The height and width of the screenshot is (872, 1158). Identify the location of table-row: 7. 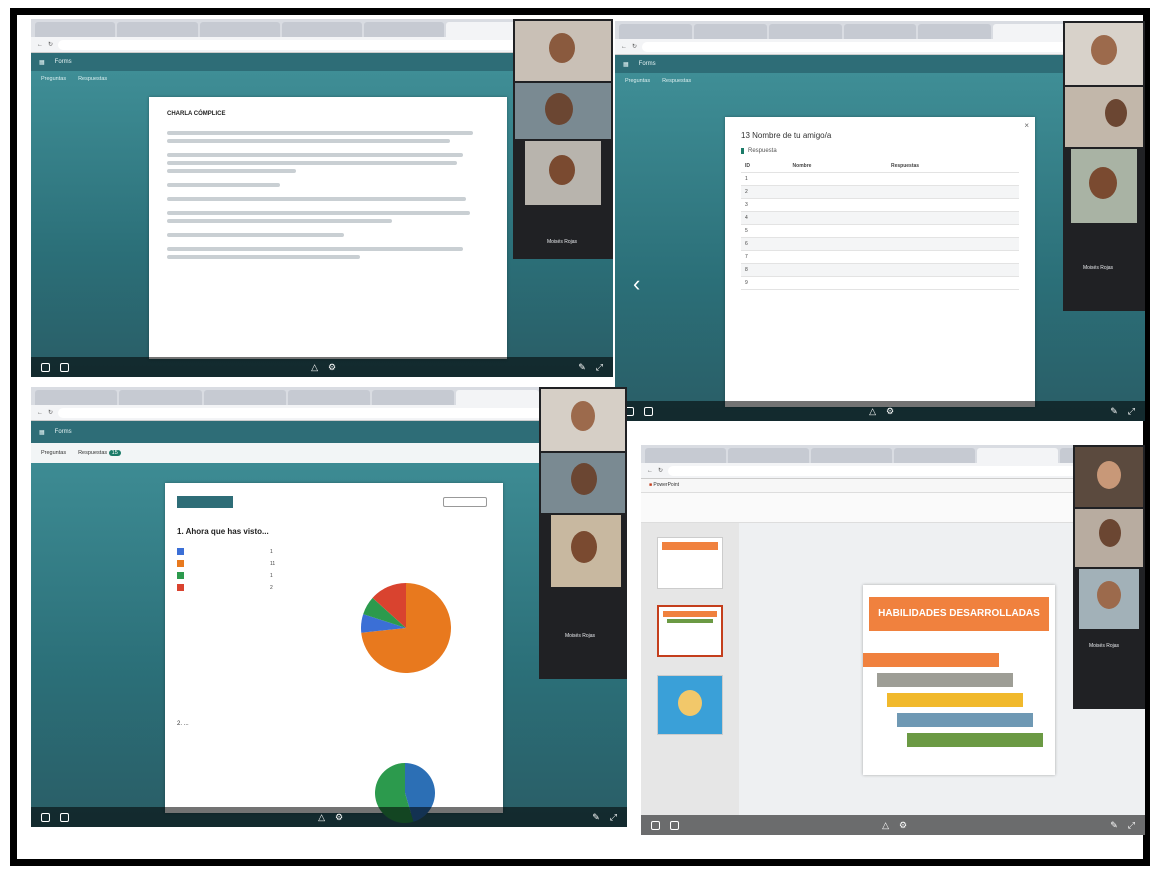
(880, 257).